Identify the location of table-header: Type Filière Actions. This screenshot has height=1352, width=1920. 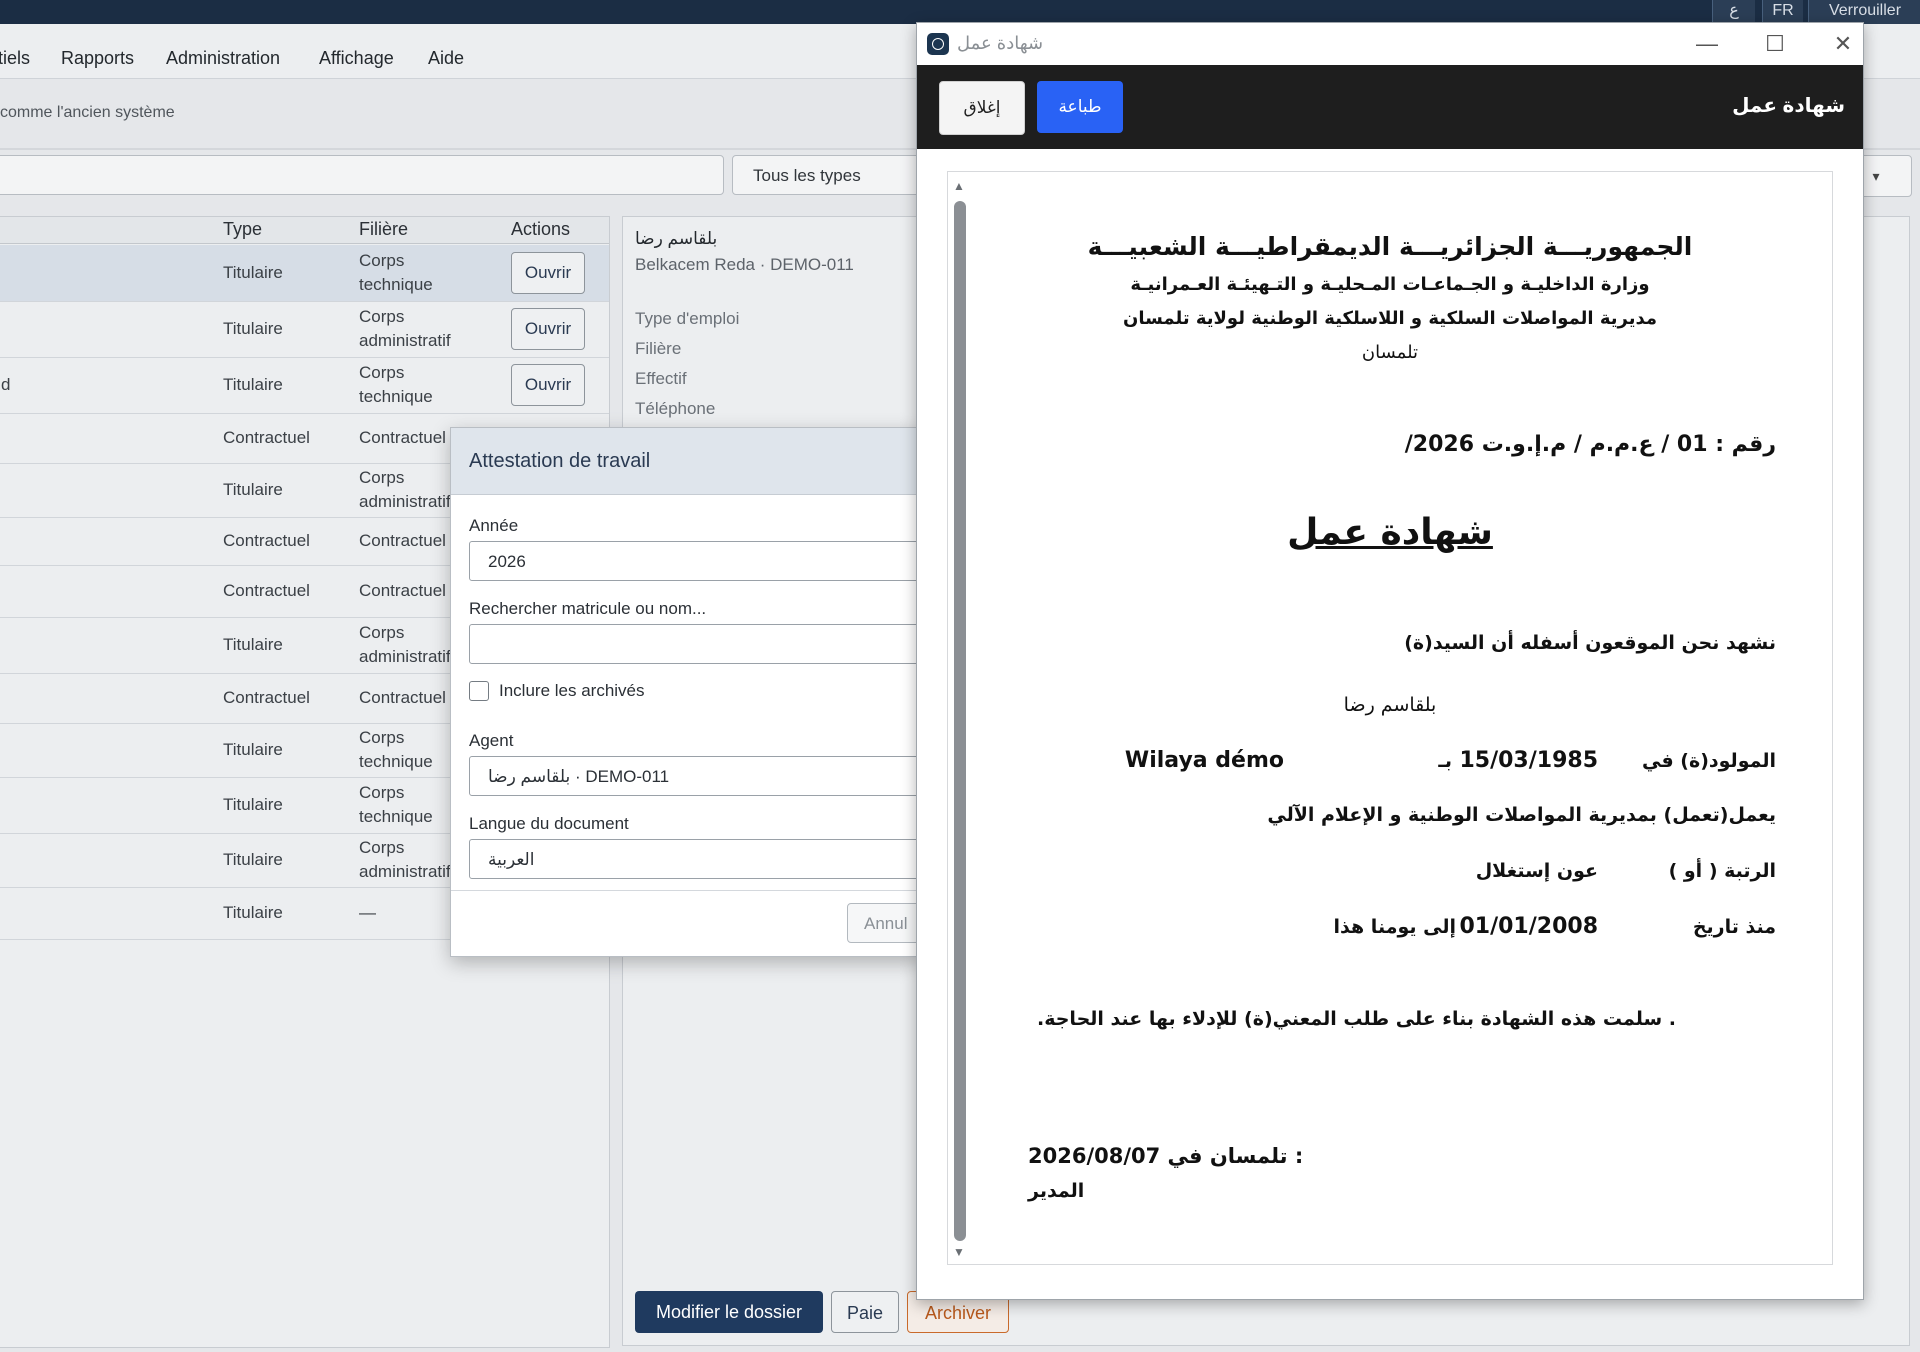
(304, 230).